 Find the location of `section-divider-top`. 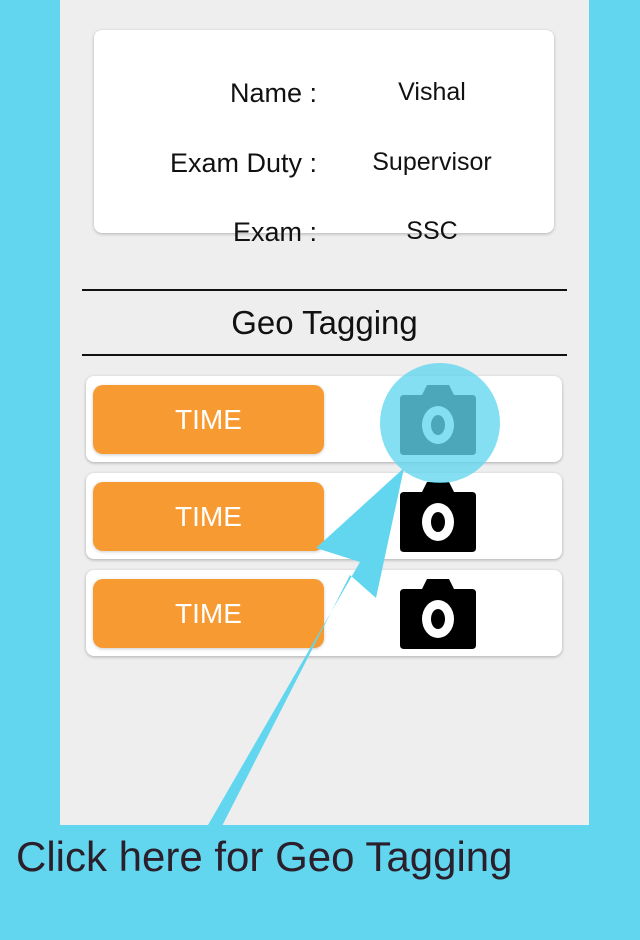

section-divider-top is located at coordinates (324, 290).